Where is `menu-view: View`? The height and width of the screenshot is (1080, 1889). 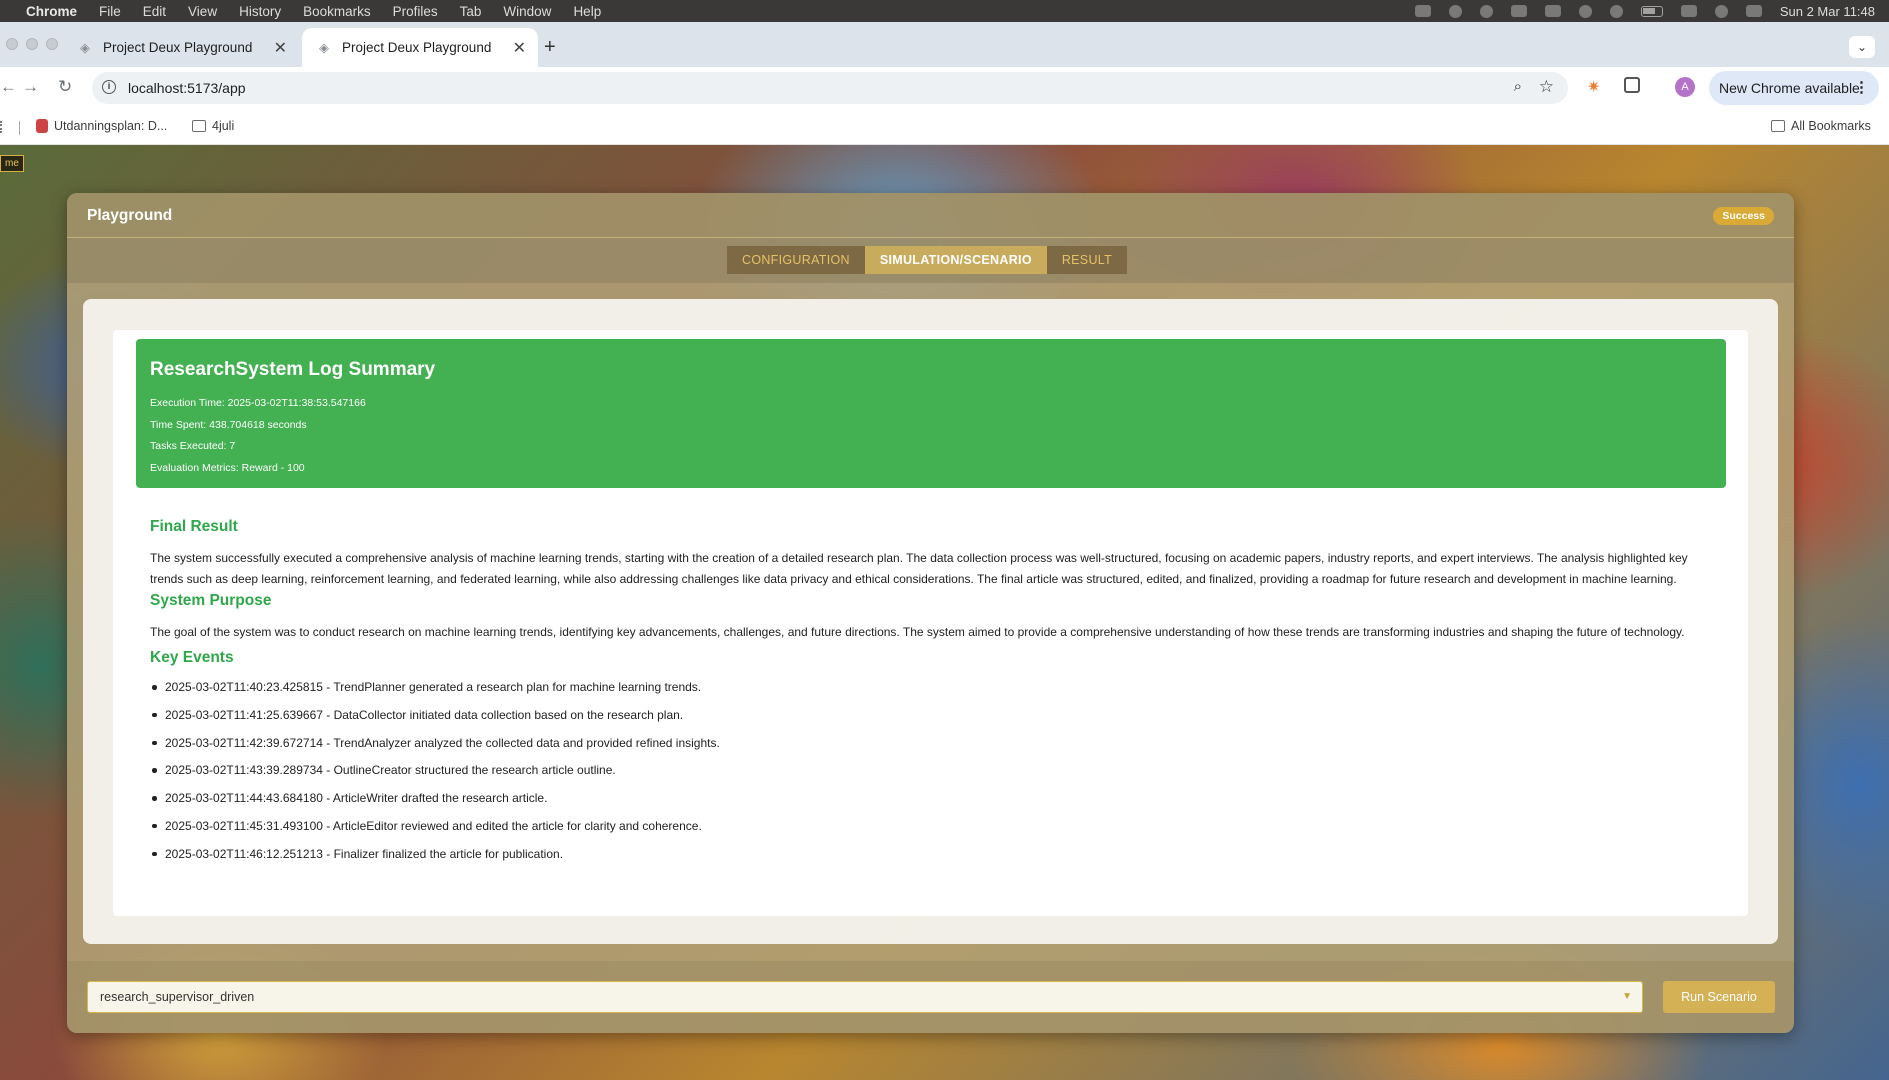 menu-view: View is located at coordinates (202, 11).